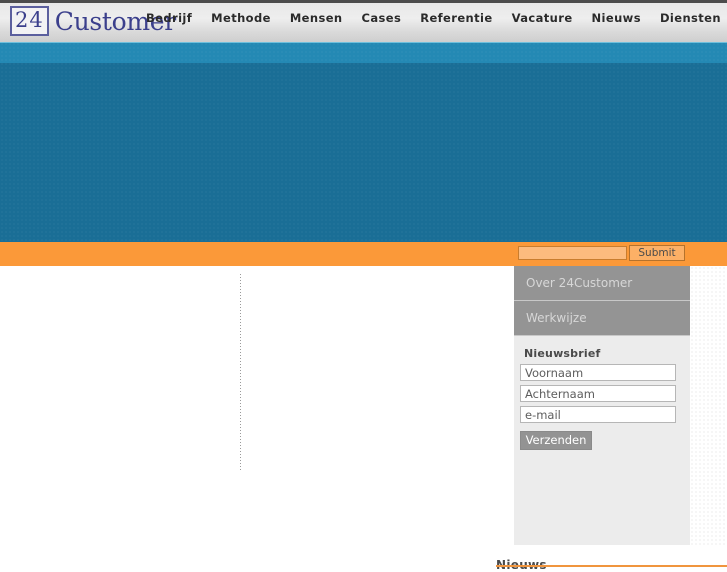  Describe the element at coordinates (690, 18) in the screenshot. I see `nav-item-diensten: Diensten` at that location.